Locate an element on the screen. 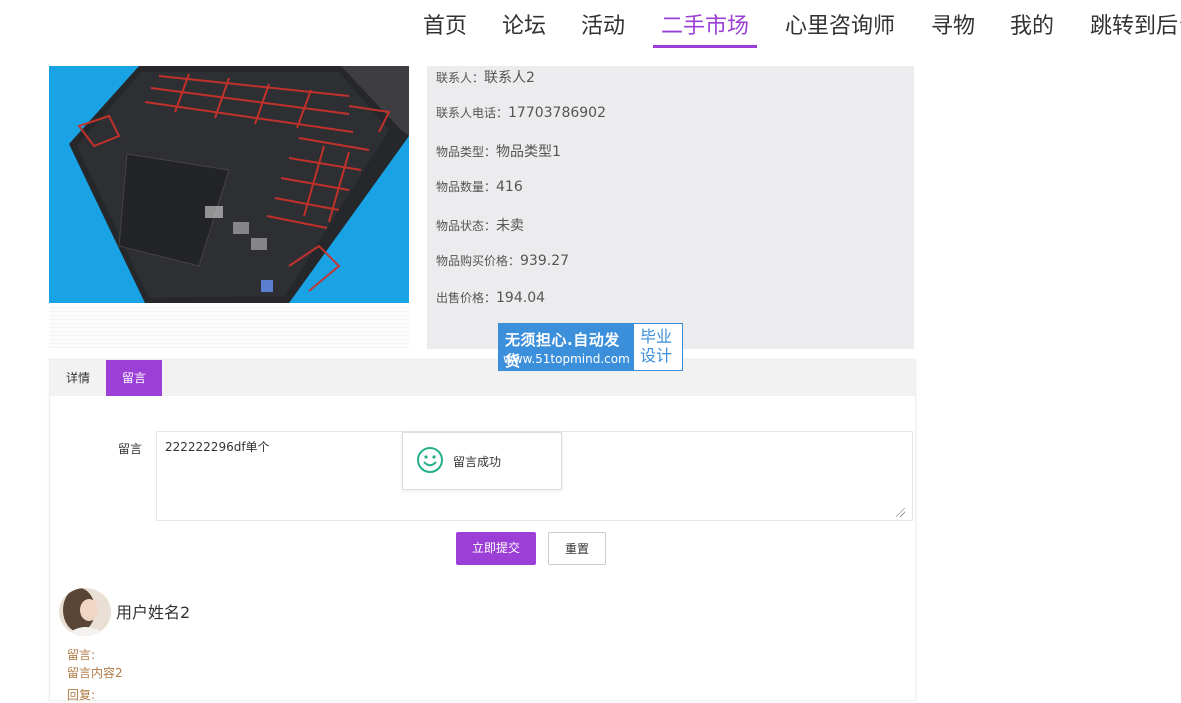  comment-user-name: 用户姓名2 is located at coordinates (153, 612).